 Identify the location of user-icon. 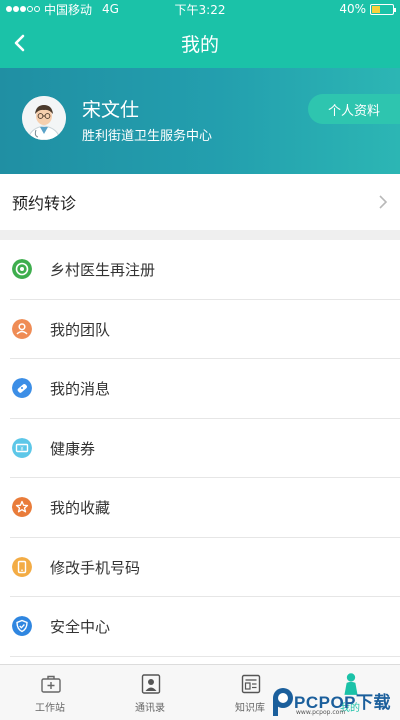
(22, 328).